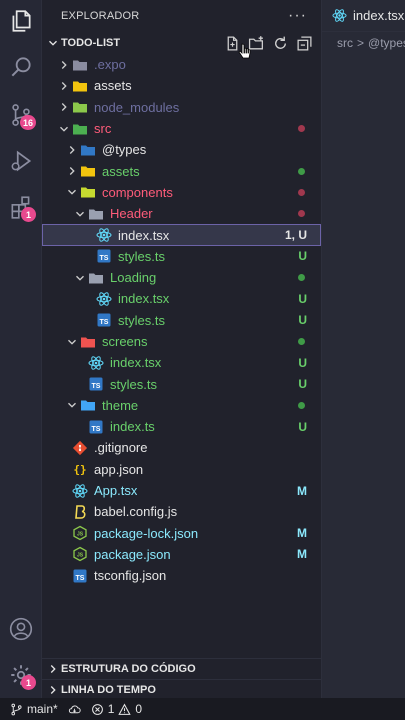  What do you see at coordinates (181, 575) in the screenshot?
I see `tree-file: TS tsconfig.json` at bounding box center [181, 575].